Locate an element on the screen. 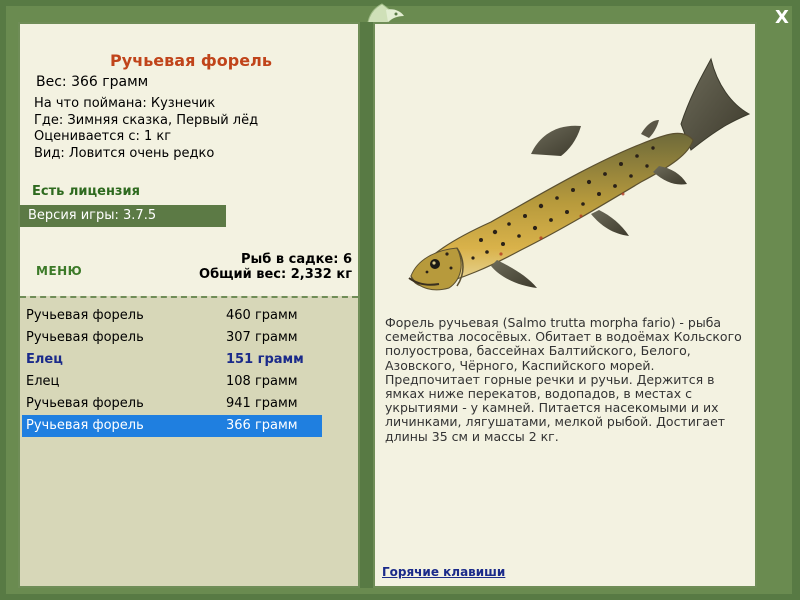  rarity-text: Вид: Ловится очень редко is located at coordinates (124, 153).